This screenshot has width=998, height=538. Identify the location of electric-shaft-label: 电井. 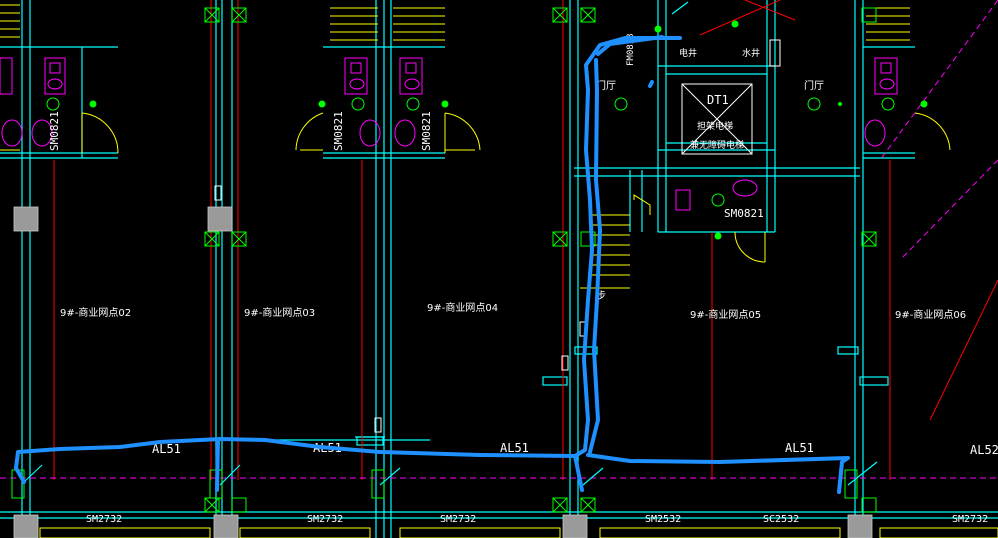
(688, 53).